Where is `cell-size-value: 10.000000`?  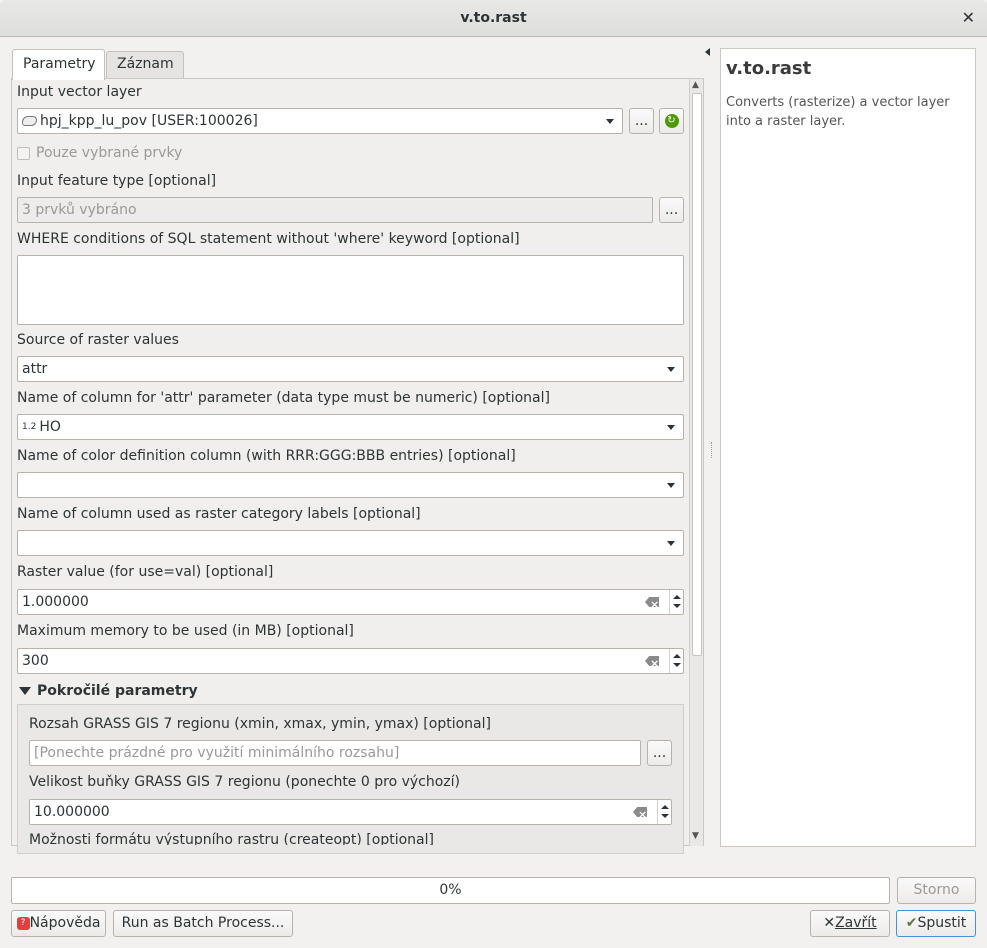 cell-size-value: 10.000000 is located at coordinates (72, 812).